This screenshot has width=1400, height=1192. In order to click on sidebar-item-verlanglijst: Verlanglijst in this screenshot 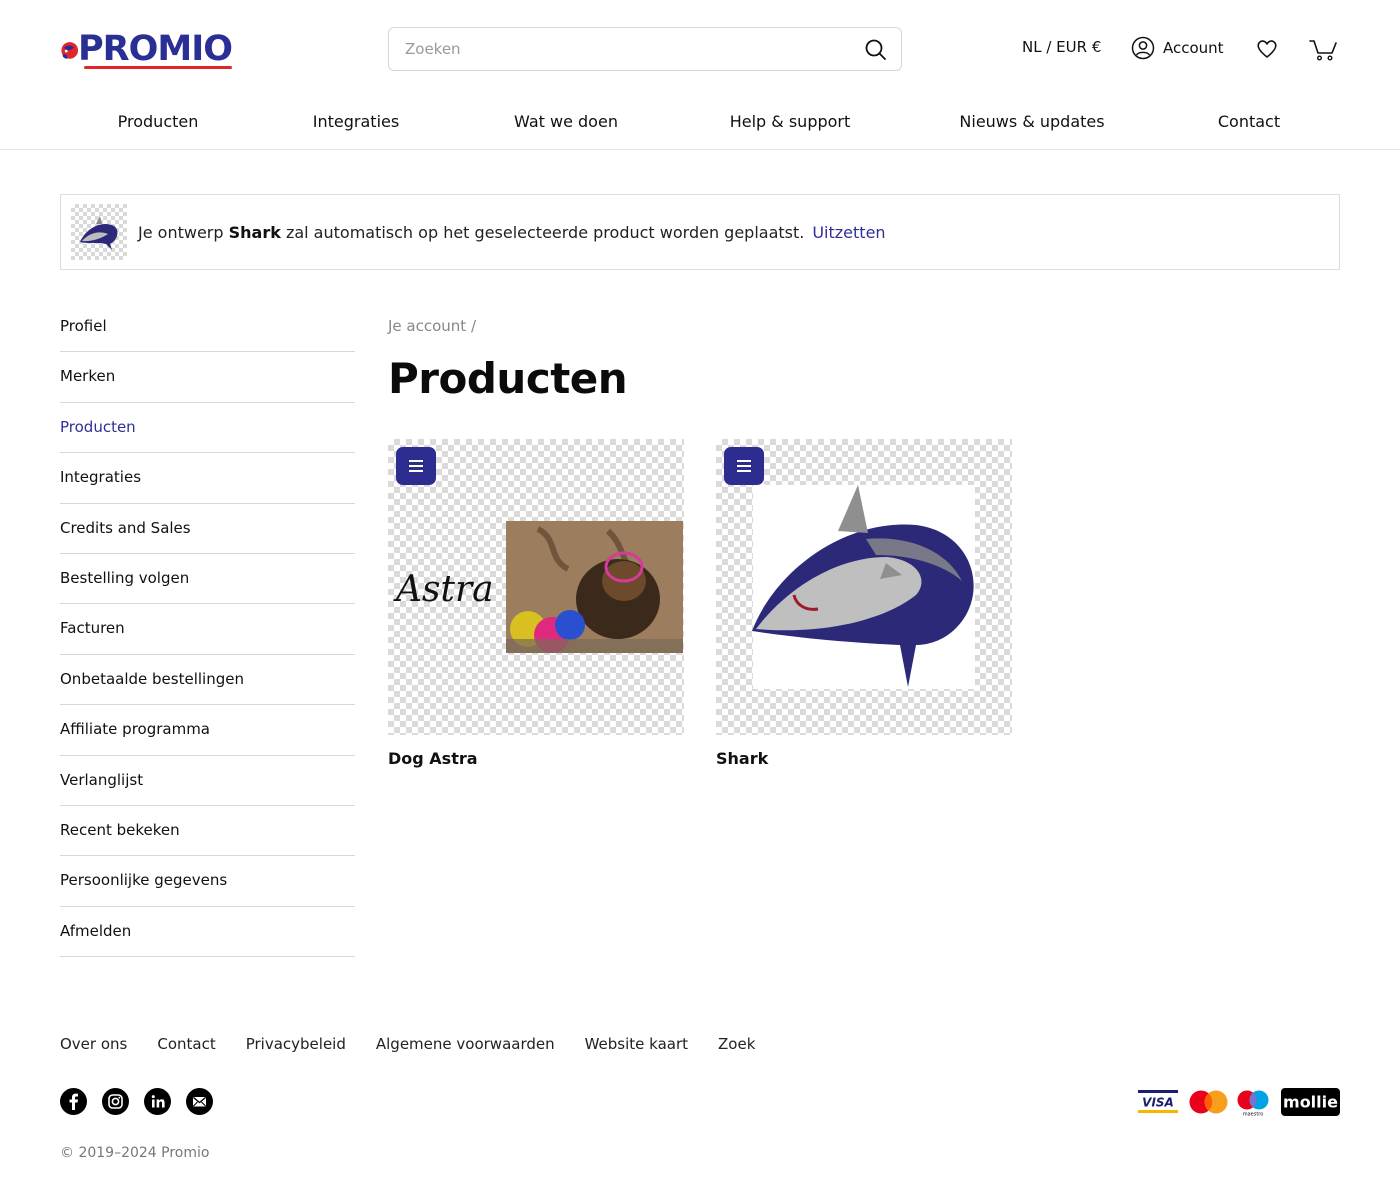, I will do `click(207, 781)`.